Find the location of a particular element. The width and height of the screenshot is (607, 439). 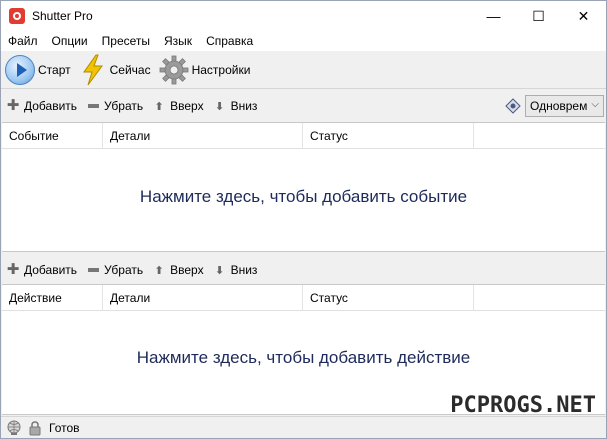

start-label: Старт is located at coordinates (54, 69).